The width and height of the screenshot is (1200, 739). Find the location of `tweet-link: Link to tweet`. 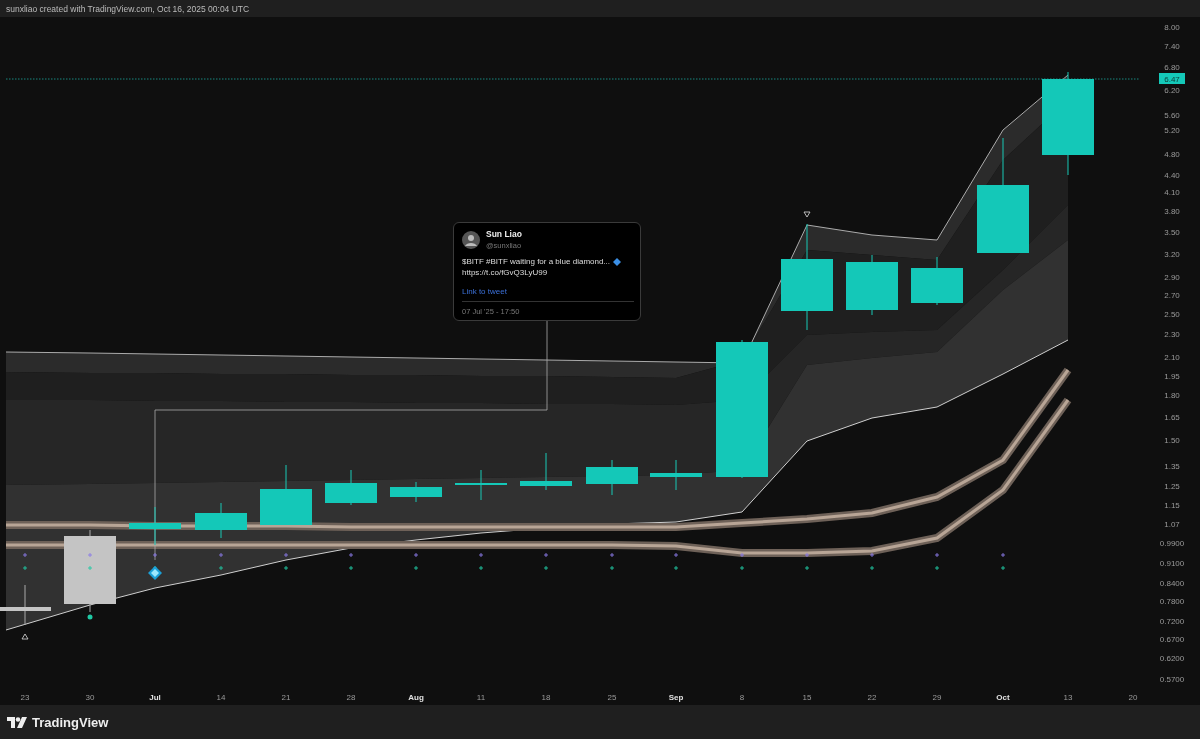

tweet-link: Link to tweet is located at coordinates (484, 291).